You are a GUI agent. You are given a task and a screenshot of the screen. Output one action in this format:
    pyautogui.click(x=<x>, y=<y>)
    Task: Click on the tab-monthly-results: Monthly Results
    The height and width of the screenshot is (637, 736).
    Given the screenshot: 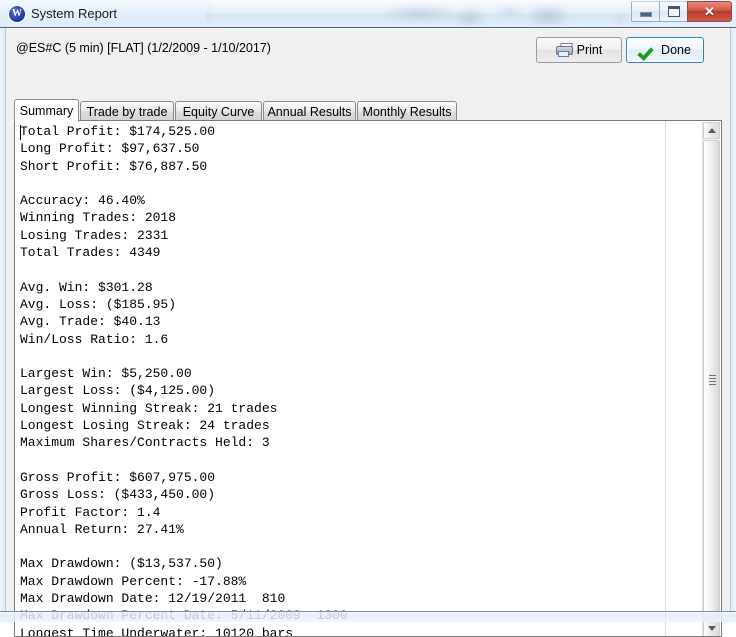 What is the action you would take?
    pyautogui.click(x=407, y=111)
    